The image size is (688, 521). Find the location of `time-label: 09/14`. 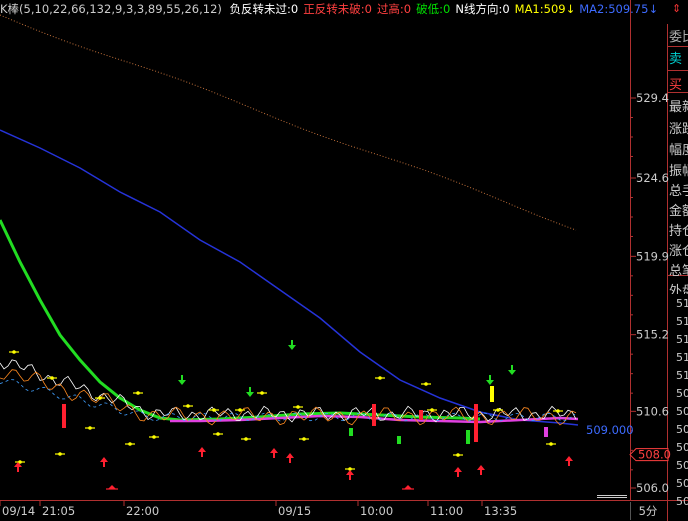

time-label: 09/14 is located at coordinates (19, 511).